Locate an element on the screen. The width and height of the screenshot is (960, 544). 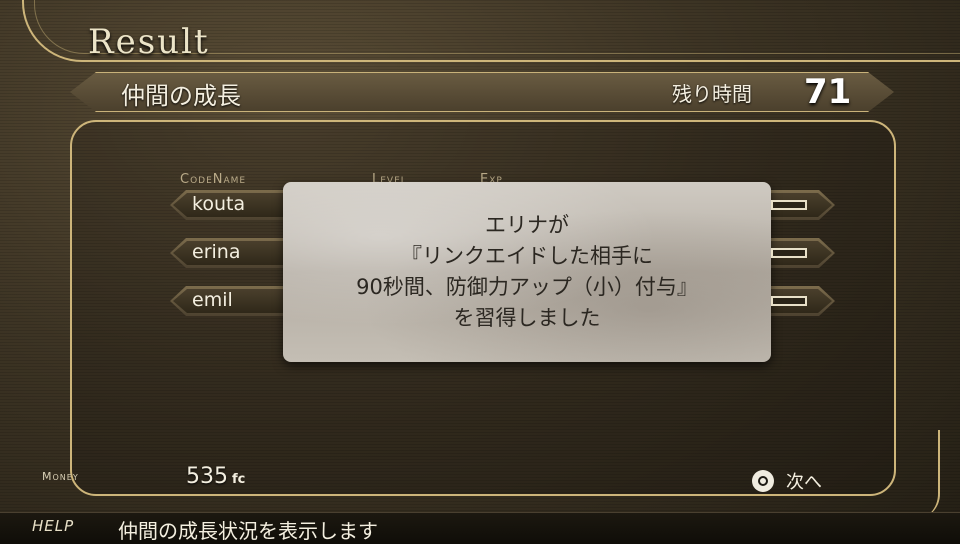
popup-line: 『リンクエイドした相手に is located at coordinates (527, 256).